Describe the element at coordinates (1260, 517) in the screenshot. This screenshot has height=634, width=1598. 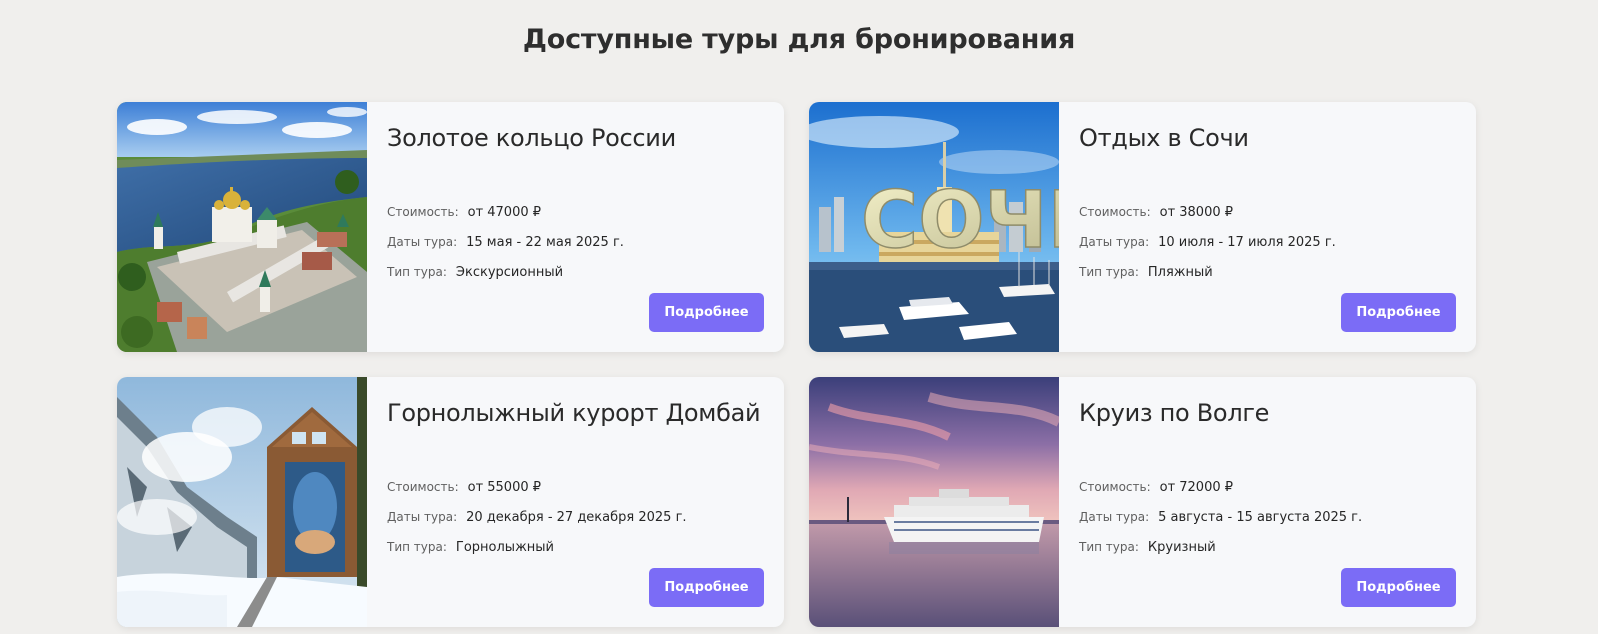
I see `dates-value: 5 августа - 15 августа 2025 г.` at that location.